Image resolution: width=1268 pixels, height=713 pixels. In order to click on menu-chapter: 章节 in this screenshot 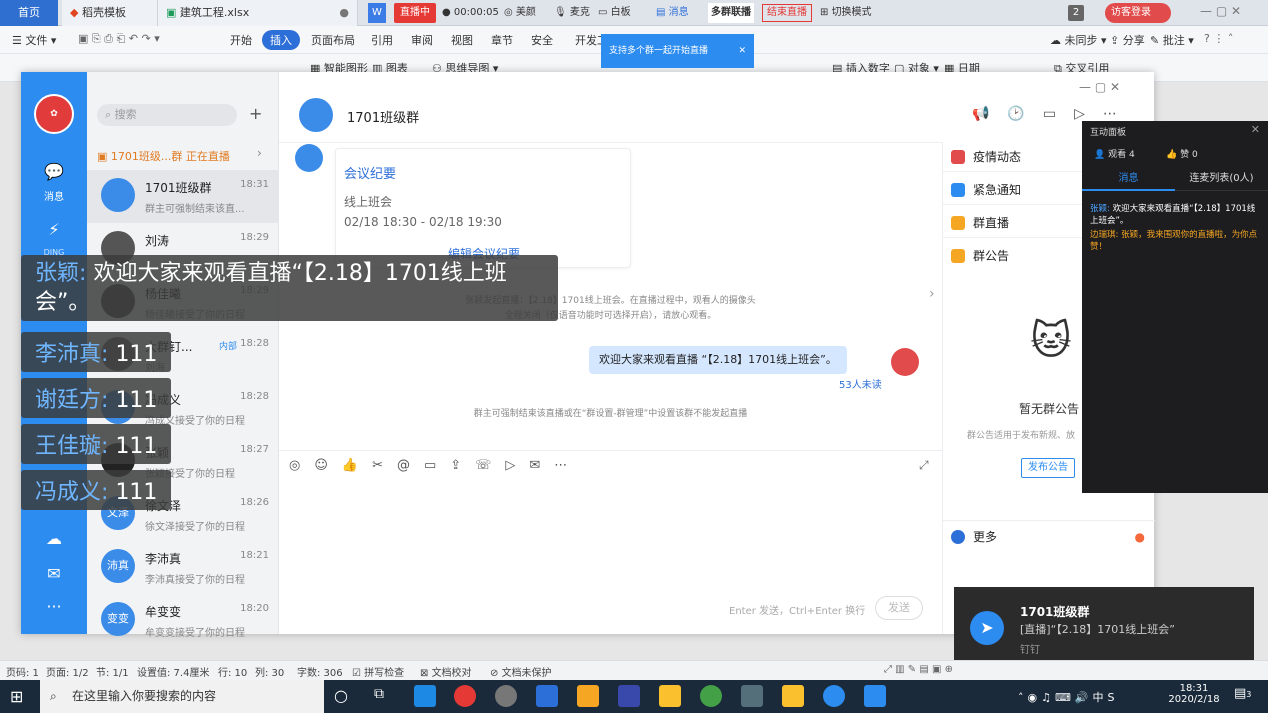, I will do `click(502, 40)`.